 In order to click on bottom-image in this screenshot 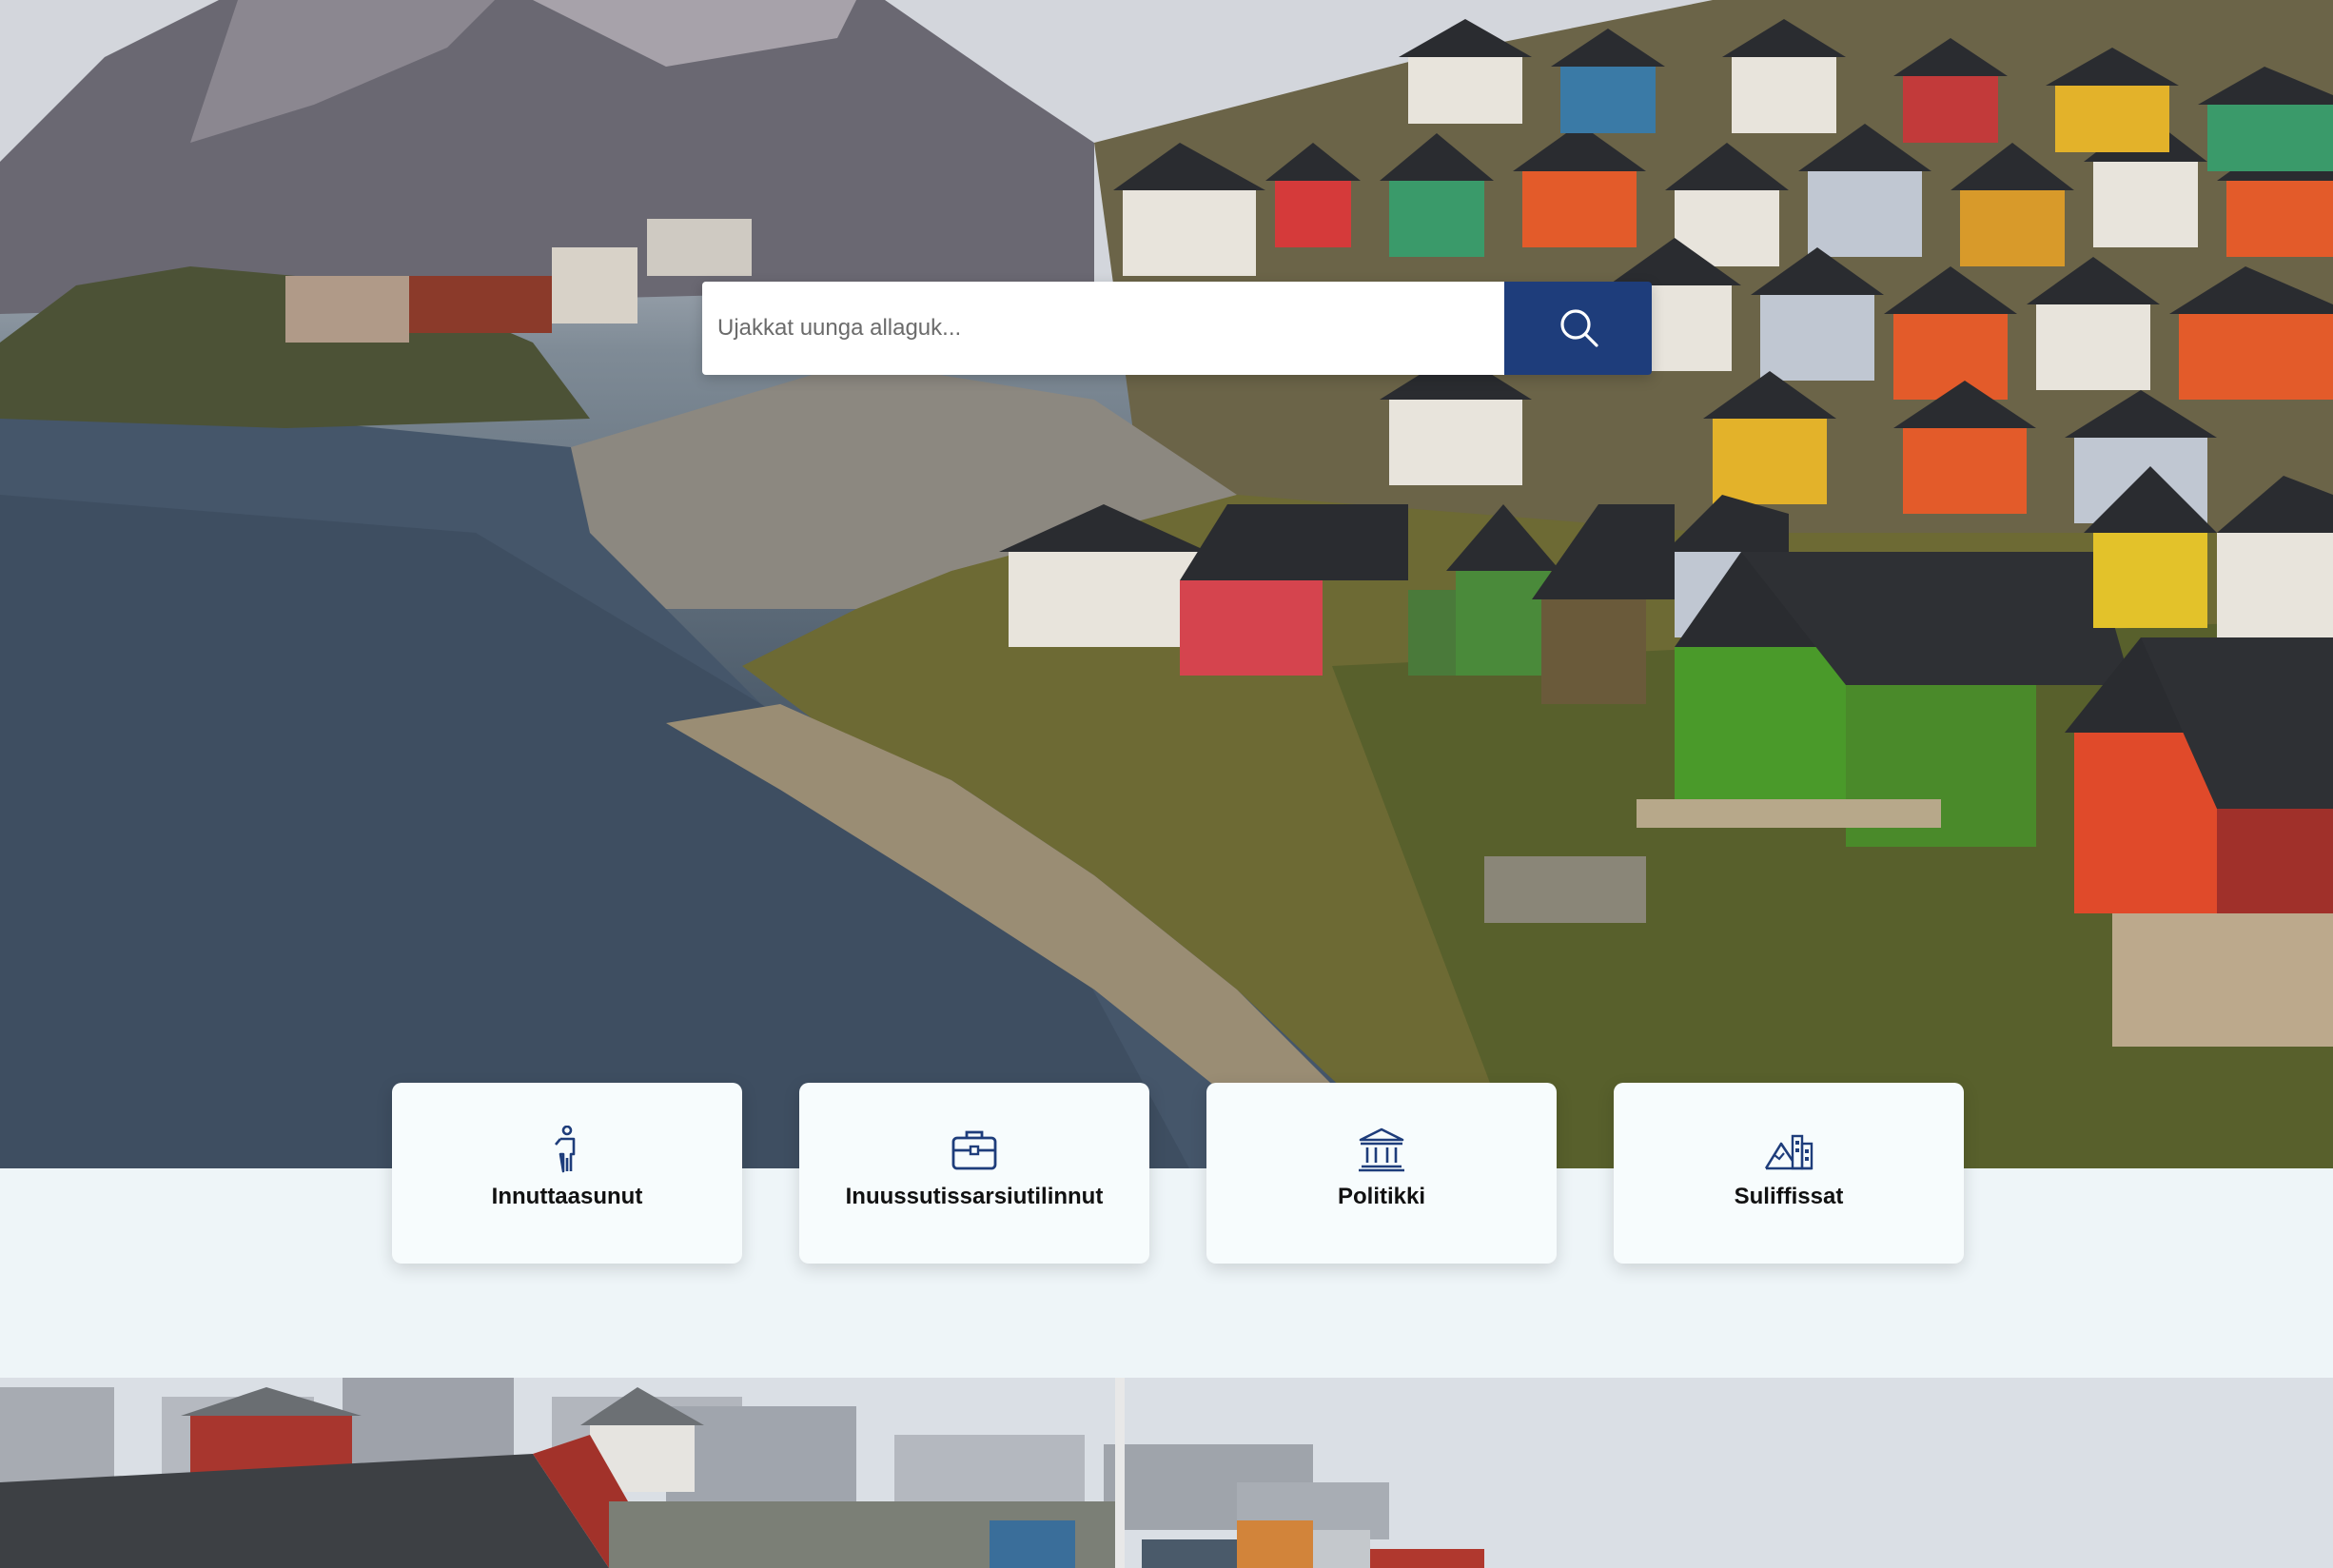, I will do `click(1166, 1473)`.